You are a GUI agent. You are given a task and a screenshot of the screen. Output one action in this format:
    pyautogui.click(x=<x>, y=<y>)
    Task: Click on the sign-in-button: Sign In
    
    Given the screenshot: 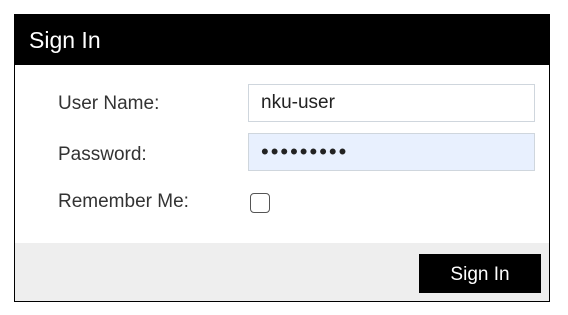 What is the action you would take?
    pyautogui.click(x=480, y=273)
    